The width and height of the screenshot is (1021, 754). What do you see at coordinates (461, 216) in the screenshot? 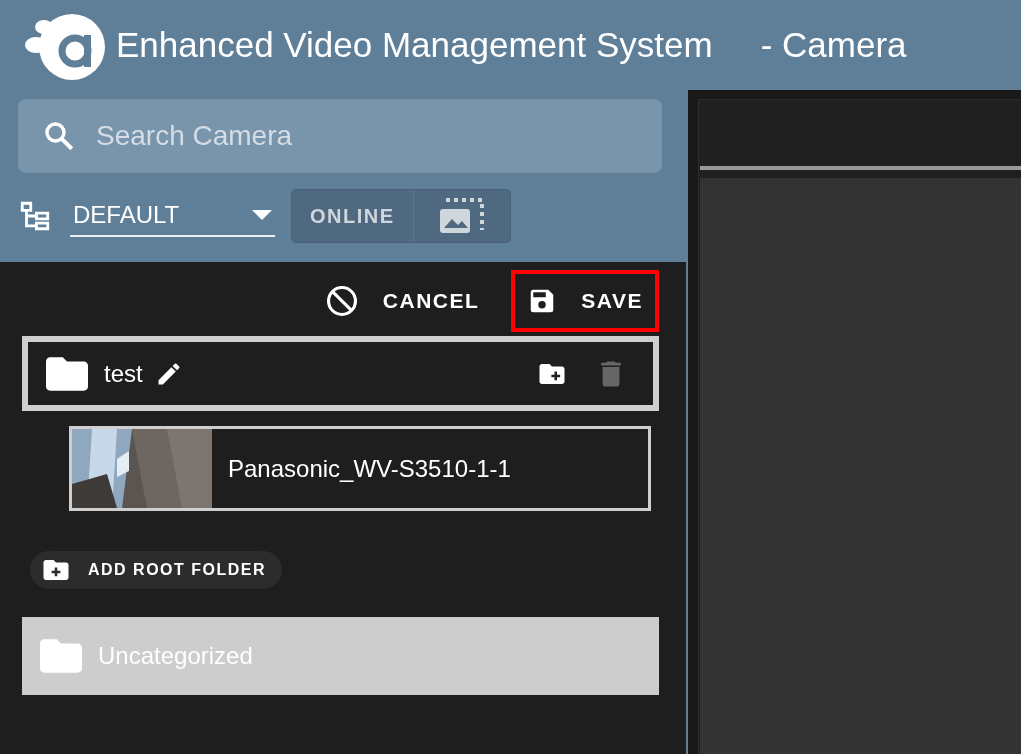
I see `image-icon` at bounding box center [461, 216].